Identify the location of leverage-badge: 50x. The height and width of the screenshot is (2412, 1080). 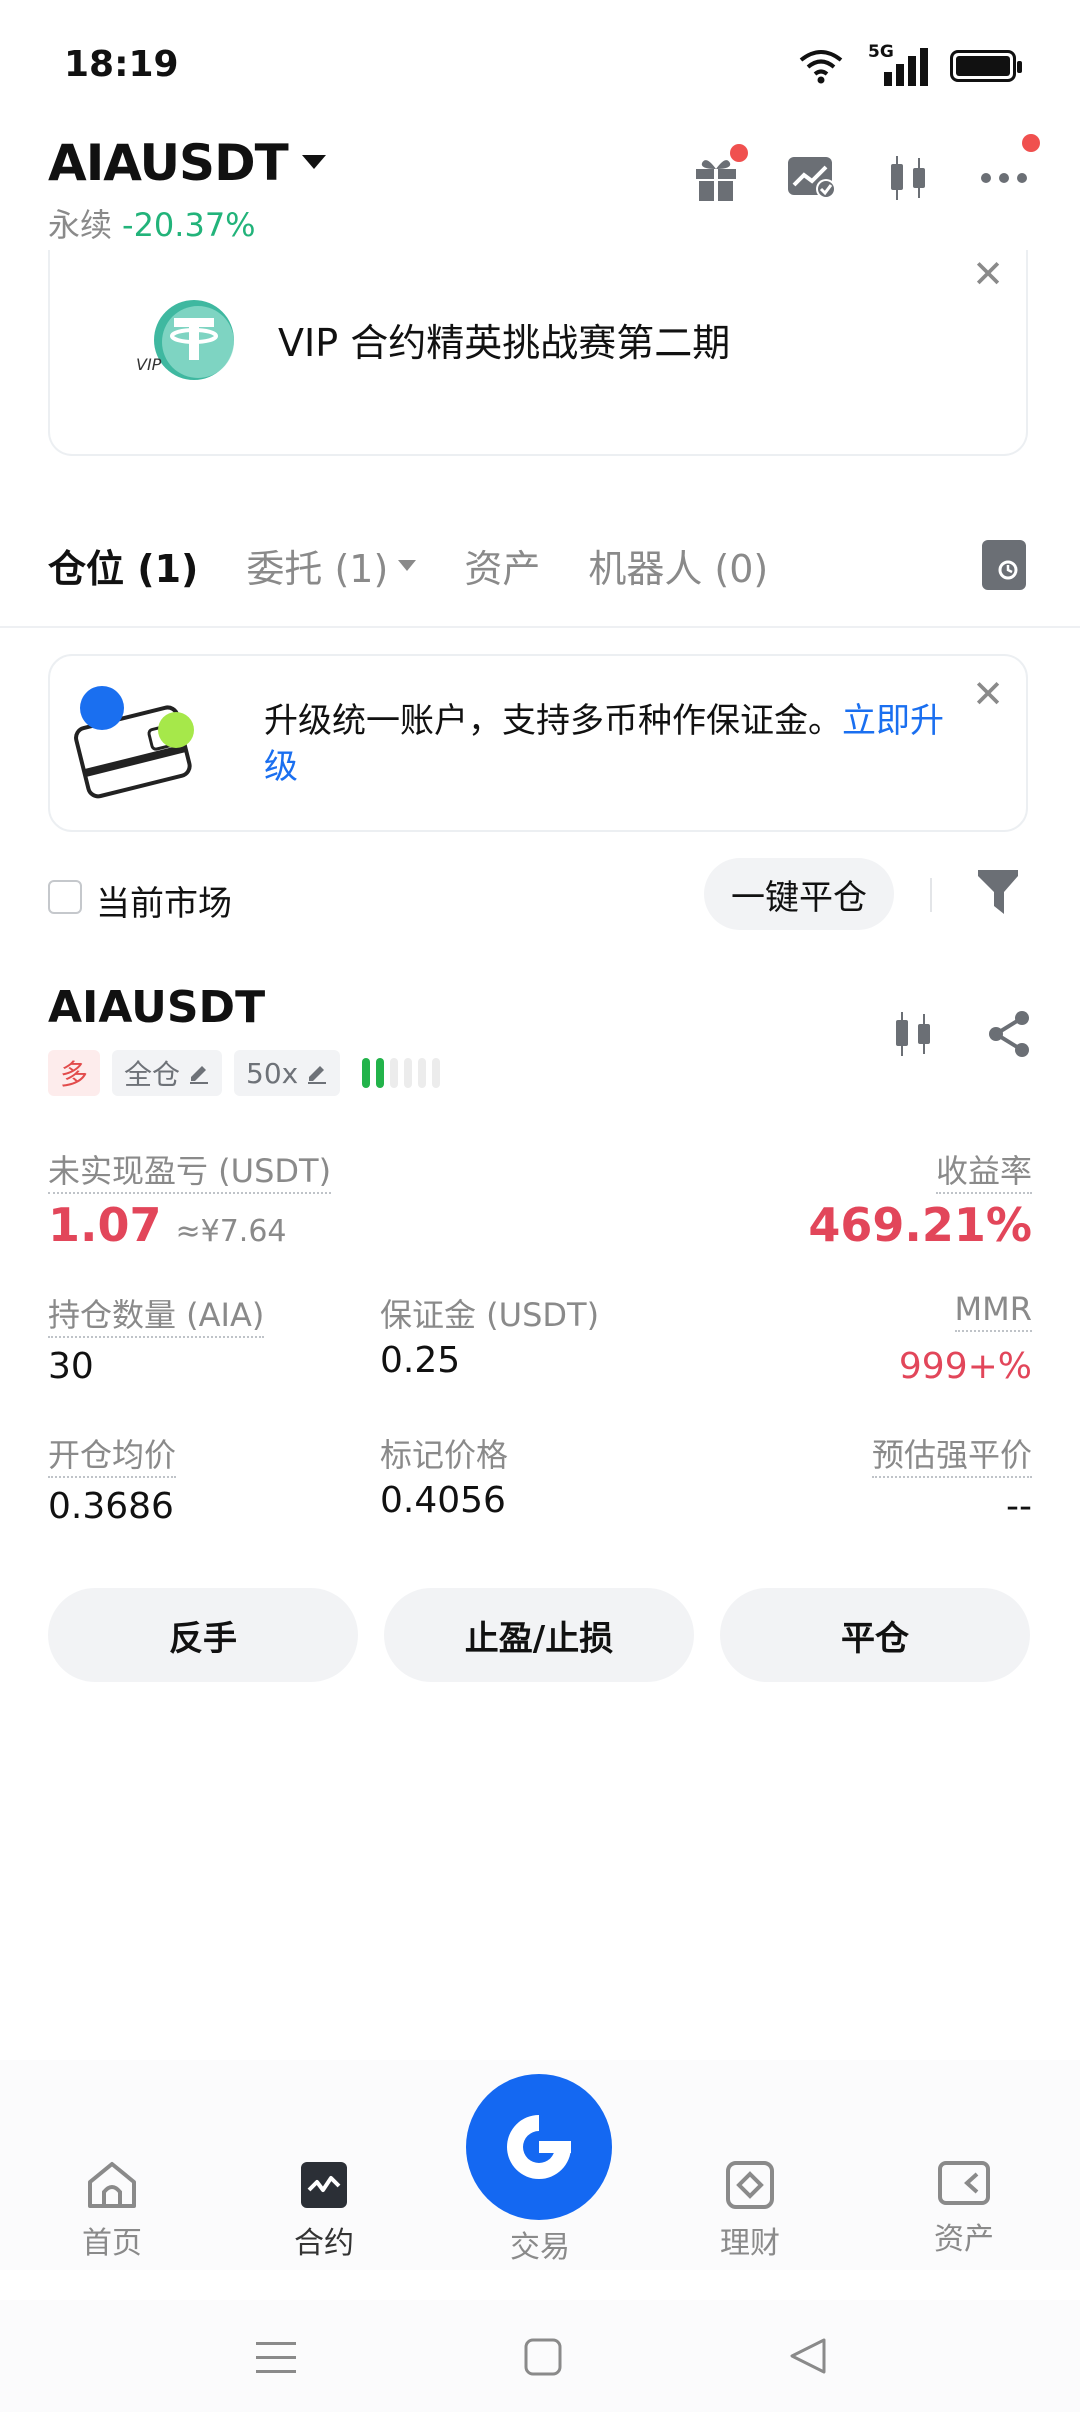
(287, 1073).